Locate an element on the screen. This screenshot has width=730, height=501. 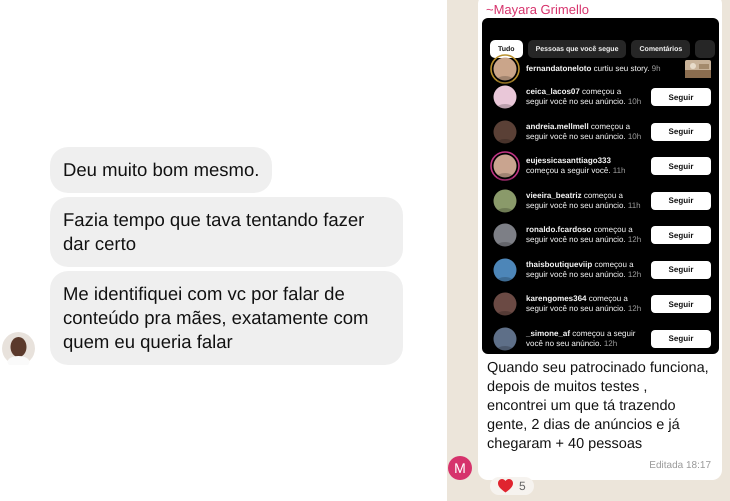
message-bubble: Me identifiquei com vc por falar de conteúdo pra mães, exatamente com quem eu queria falar is located at coordinates (226, 318).